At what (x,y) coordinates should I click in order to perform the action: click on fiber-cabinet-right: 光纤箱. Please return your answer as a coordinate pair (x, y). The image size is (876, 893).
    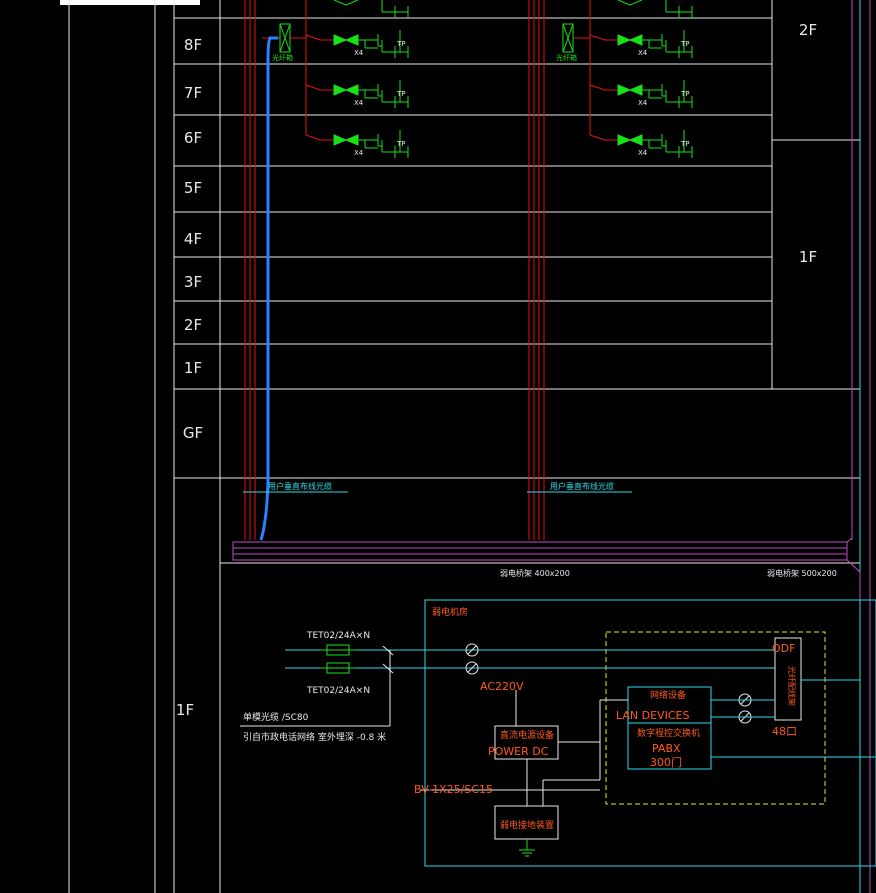
    Looking at the image, I should click on (566, 42).